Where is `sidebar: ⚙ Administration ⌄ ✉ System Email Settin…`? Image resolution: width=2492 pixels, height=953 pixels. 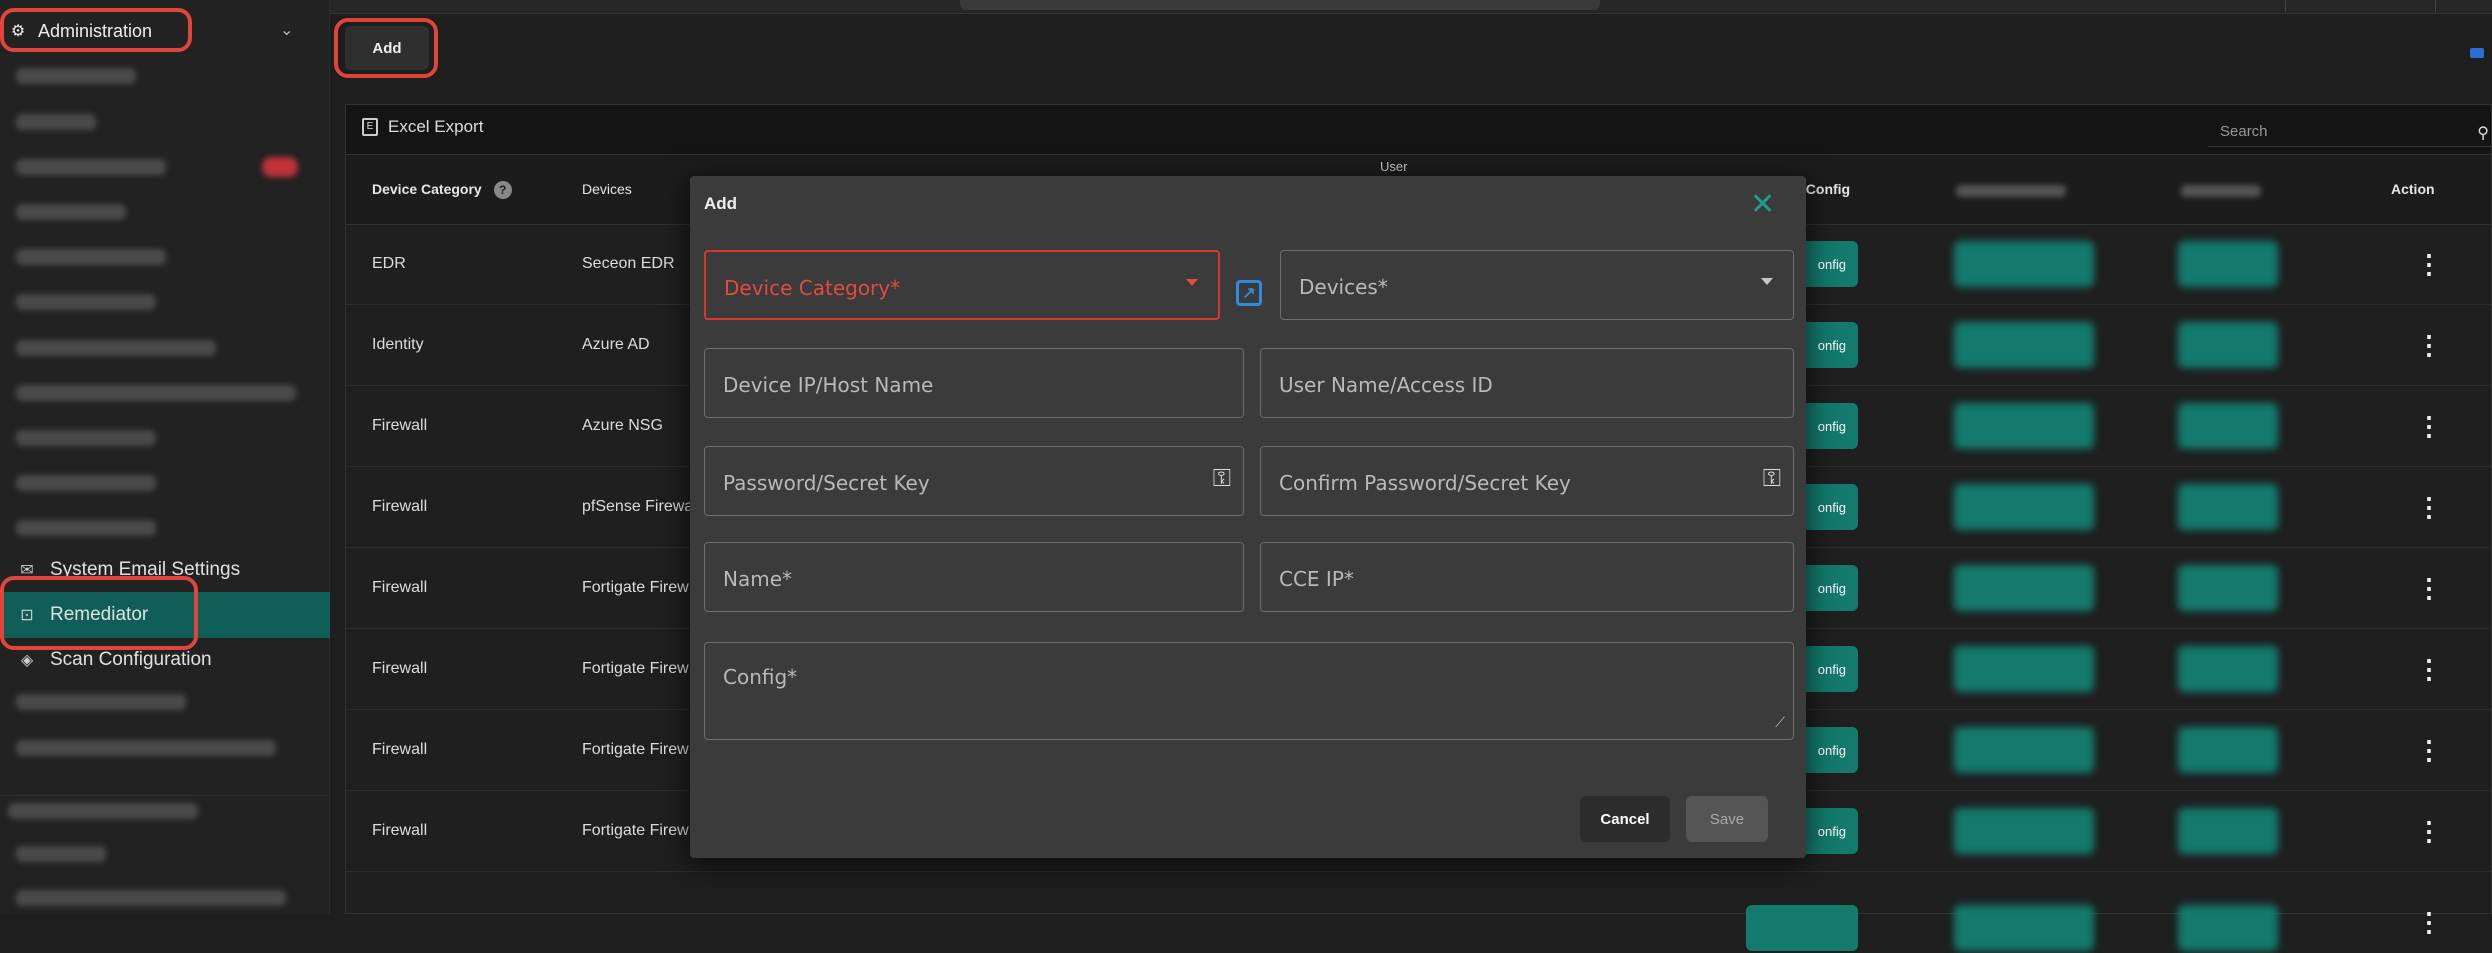
sidebar: ⚙ Administration ⌄ ✉ System Email Settin… is located at coordinates (165, 457).